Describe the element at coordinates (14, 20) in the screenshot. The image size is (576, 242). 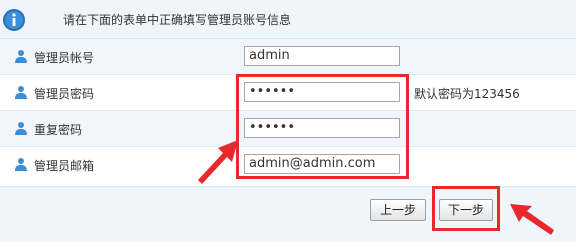
I see `info-icon` at that location.